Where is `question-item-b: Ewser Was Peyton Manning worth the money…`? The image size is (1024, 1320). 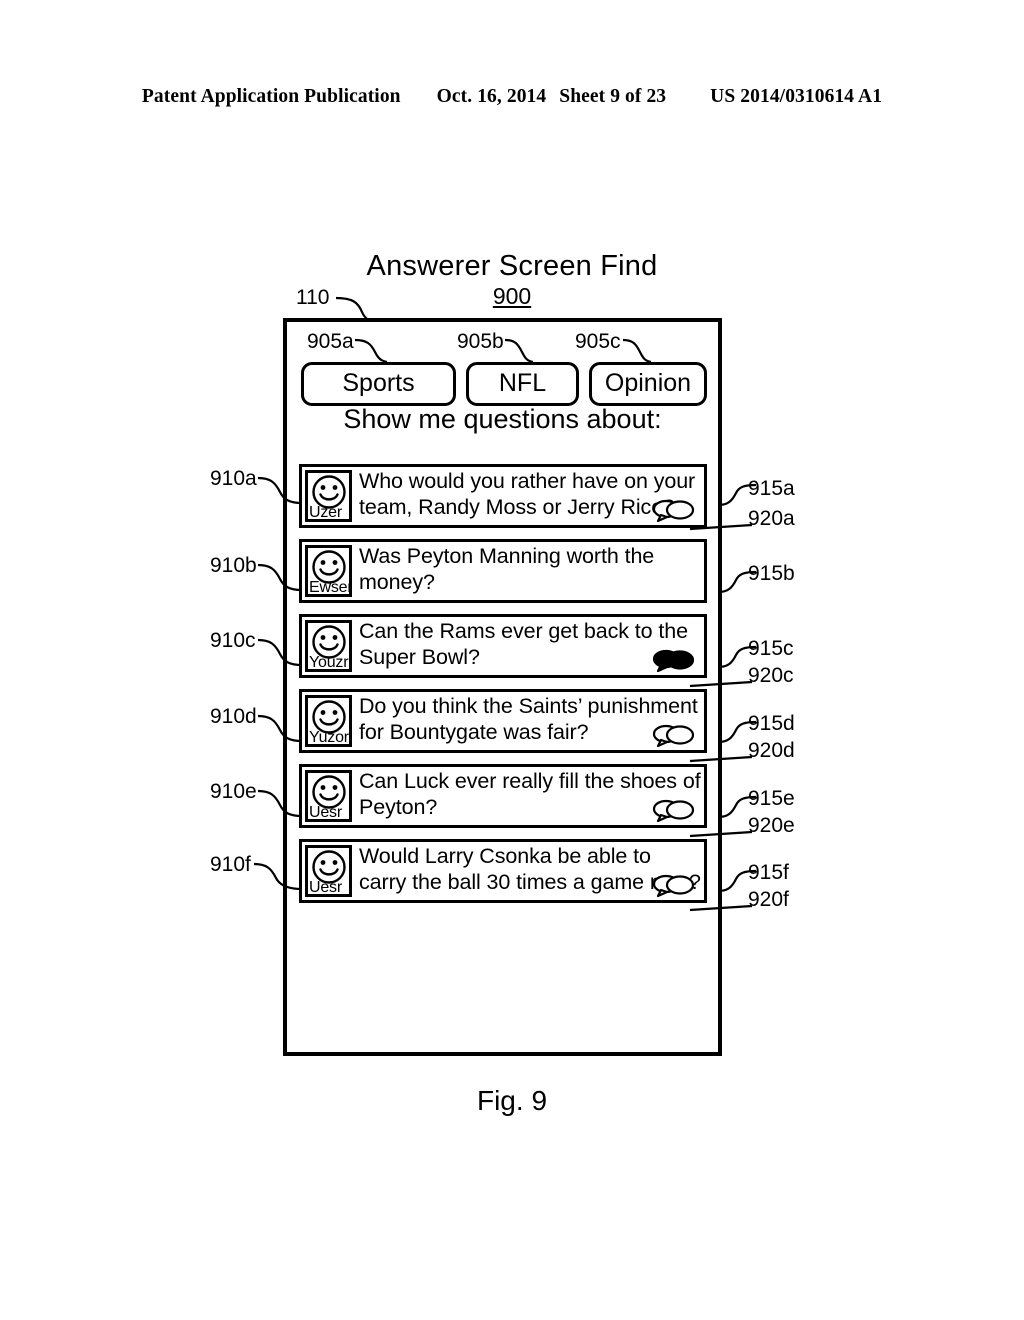 question-item-b: Ewser Was Peyton Manning worth the money… is located at coordinates (503, 571).